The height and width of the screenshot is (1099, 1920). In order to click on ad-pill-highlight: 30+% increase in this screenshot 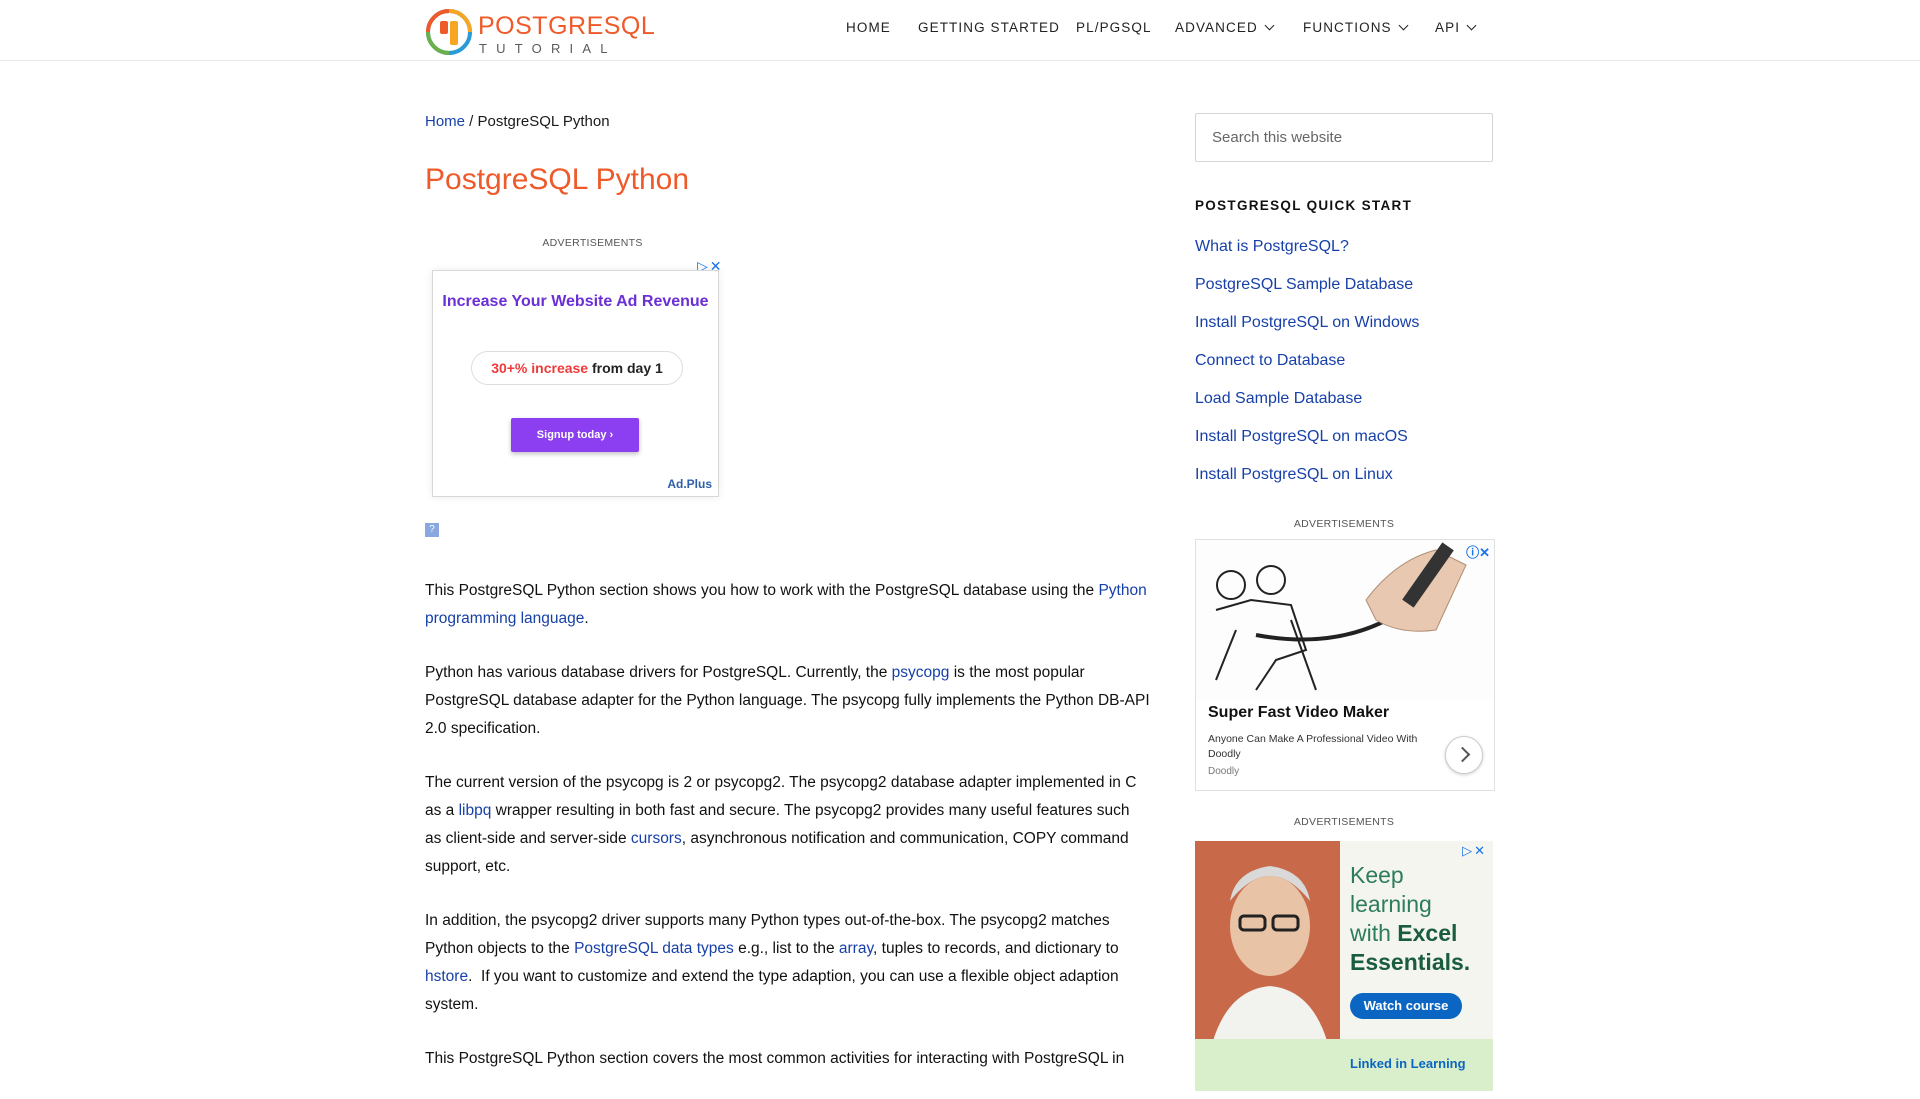, I will do `click(540, 368)`.